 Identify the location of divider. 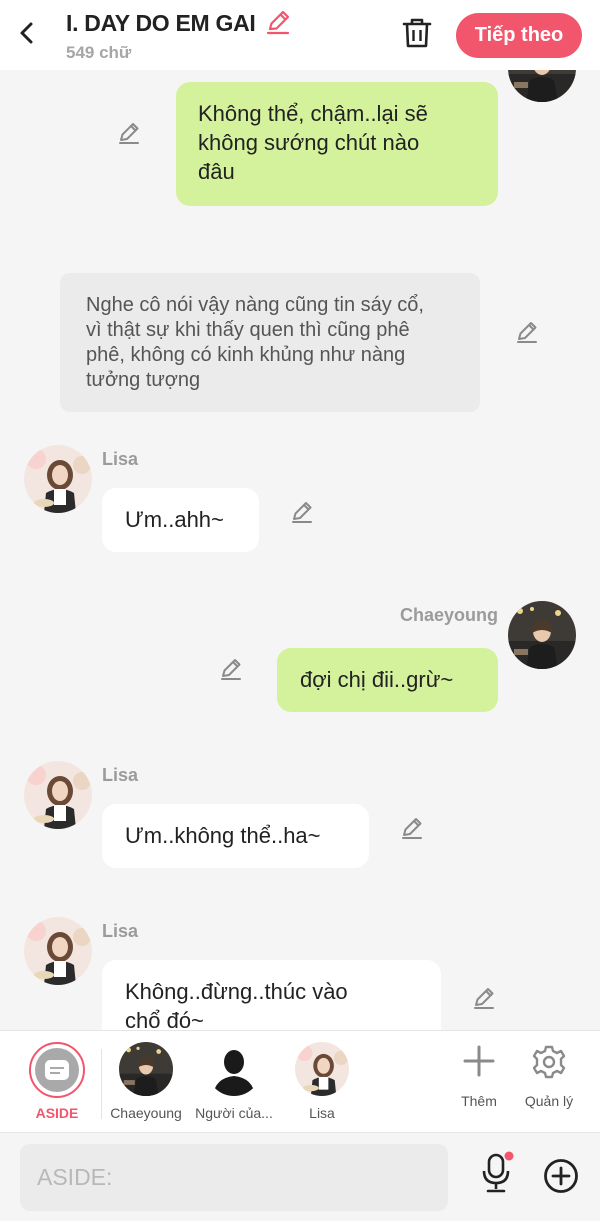
(101, 1084).